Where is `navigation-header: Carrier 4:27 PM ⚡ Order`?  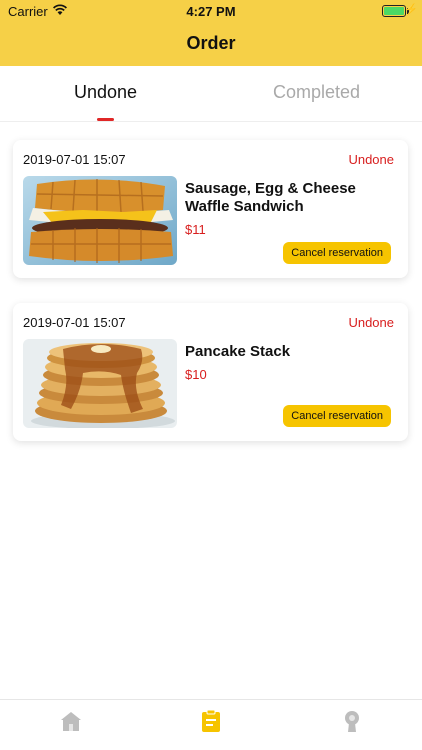
navigation-header: Carrier 4:27 PM ⚡ Order is located at coordinates (211, 33).